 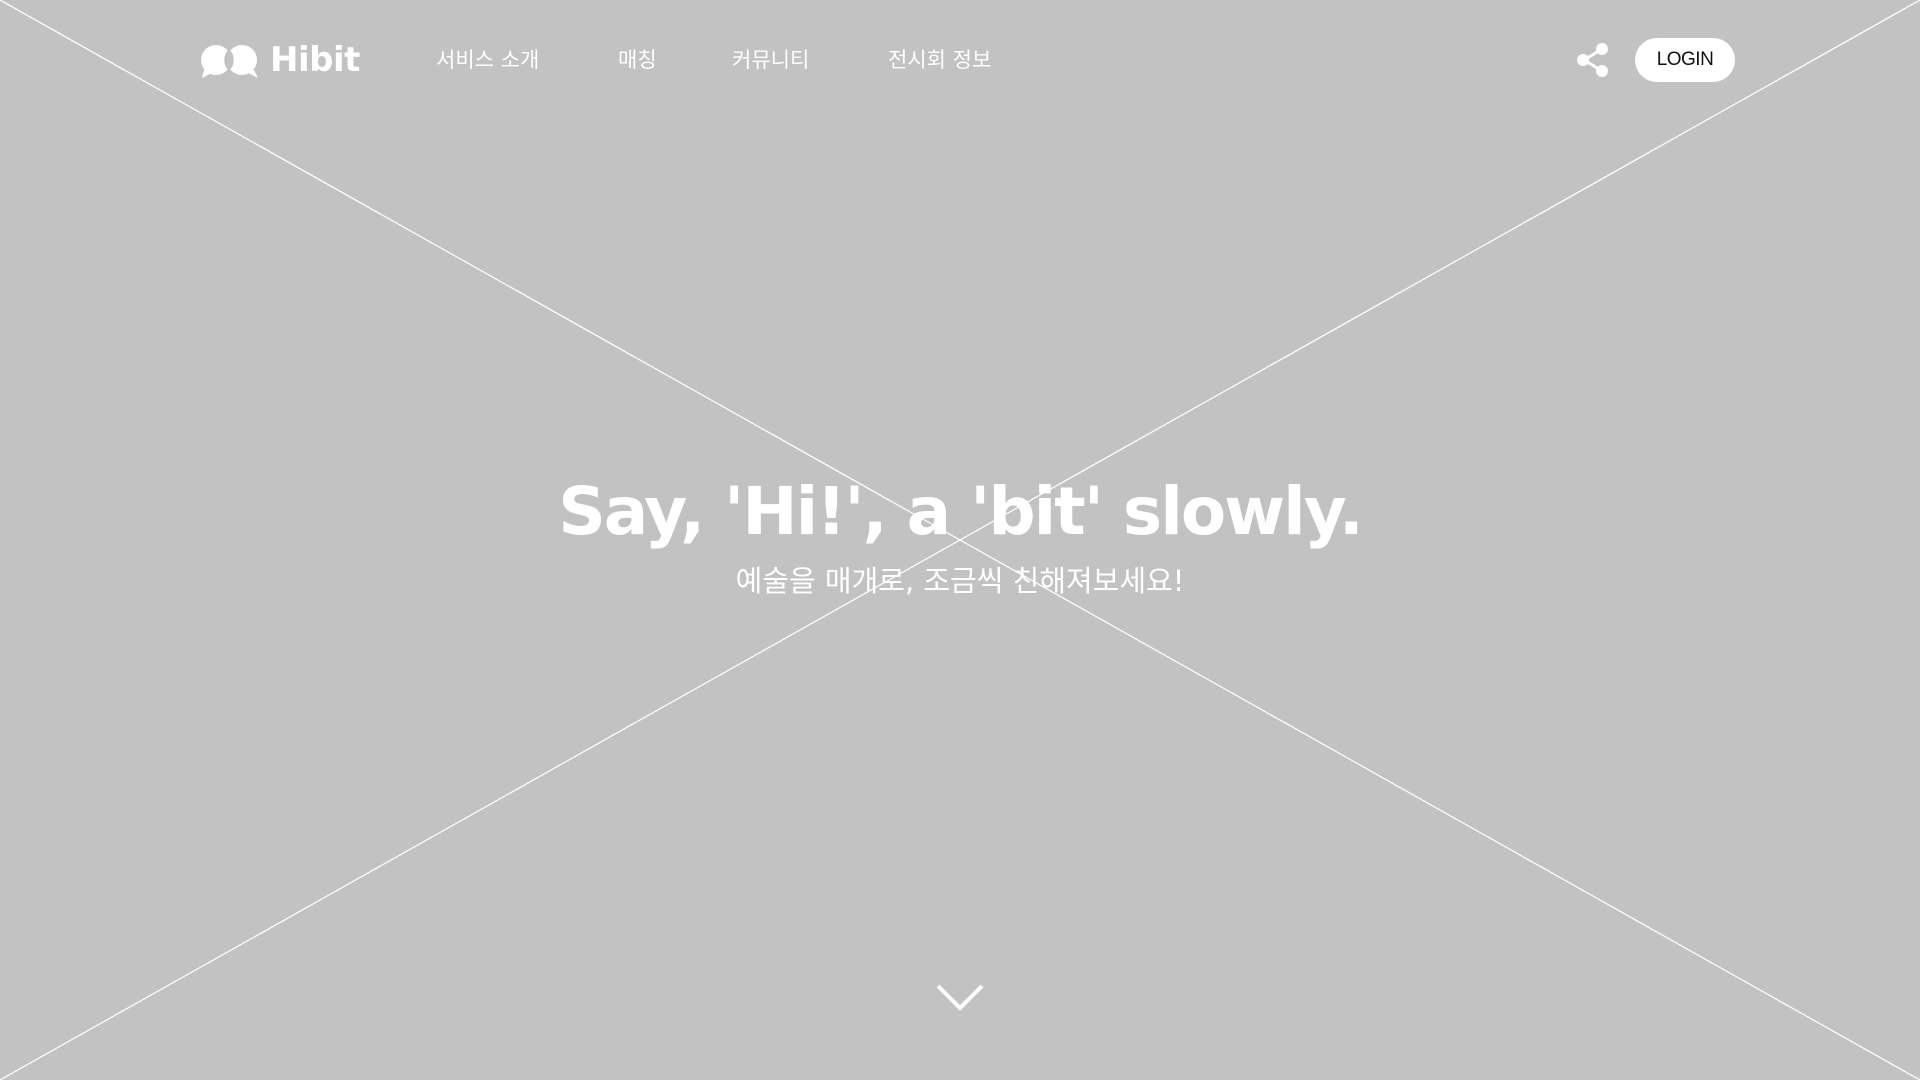 What do you see at coordinates (960, 581) in the screenshot?
I see `hero-subline: 예술을 매개로, 조금씩 친해져보세요!` at bounding box center [960, 581].